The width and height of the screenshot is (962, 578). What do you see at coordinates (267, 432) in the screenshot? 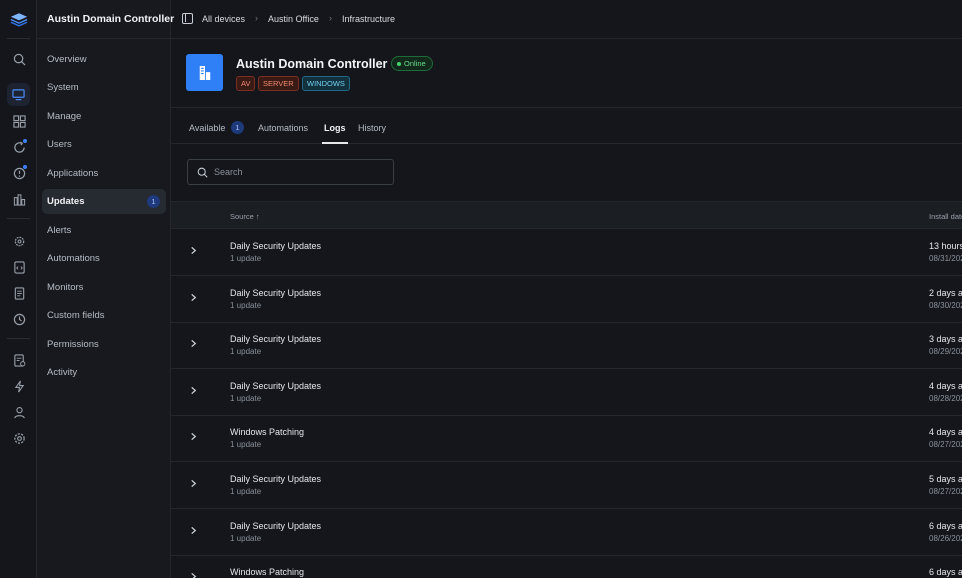
I see `row-source: Windows Patching` at bounding box center [267, 432].